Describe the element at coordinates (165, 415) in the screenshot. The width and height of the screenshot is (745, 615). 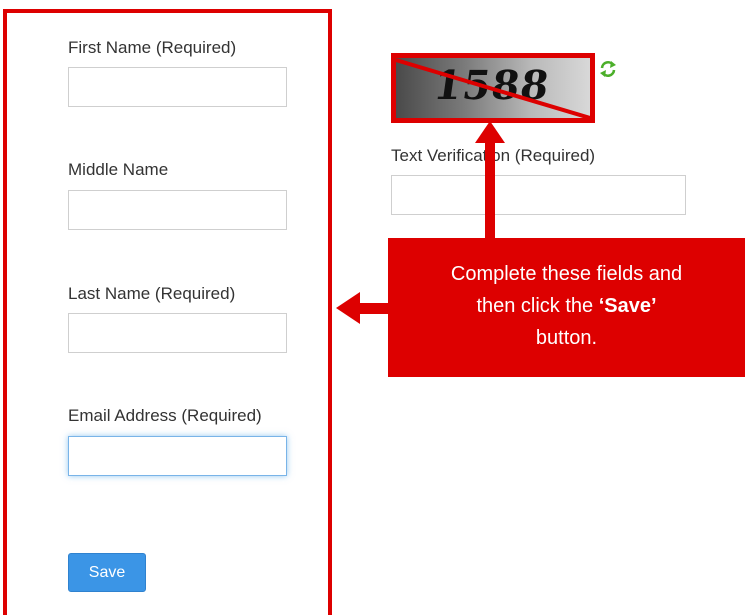
I see `email-label: Email Address (Required)` at that location.